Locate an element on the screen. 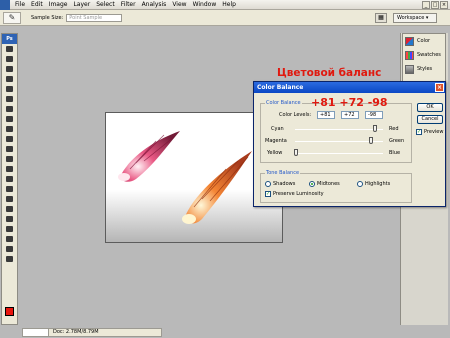 The image size is (450, 338). menu-window: Window is located at coordinates (205, 5).